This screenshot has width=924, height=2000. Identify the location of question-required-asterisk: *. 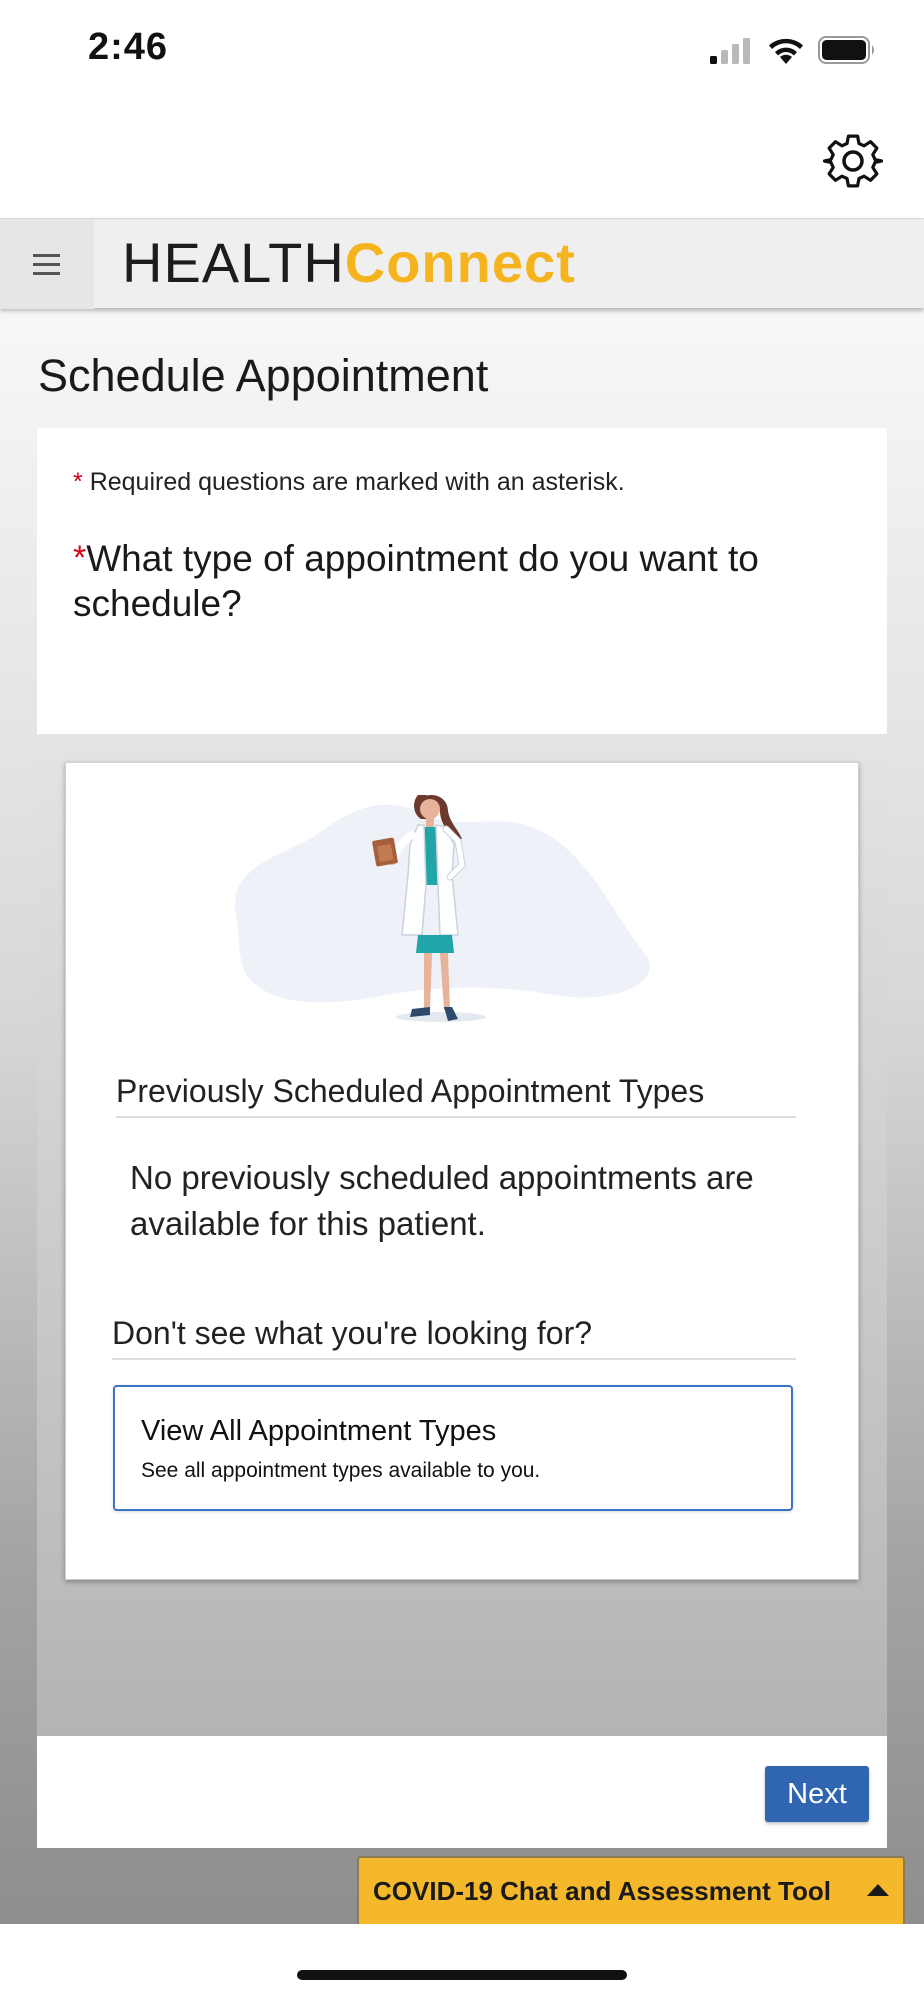
(80, 558).